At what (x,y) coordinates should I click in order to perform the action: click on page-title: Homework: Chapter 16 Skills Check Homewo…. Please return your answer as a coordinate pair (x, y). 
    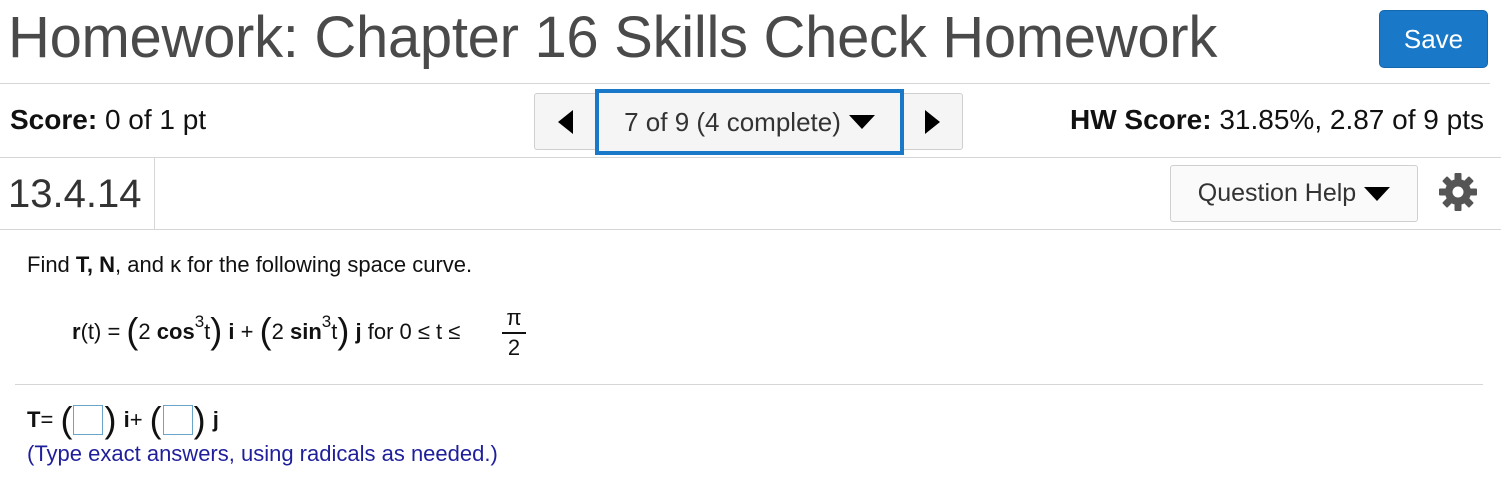
    Looking at the image, I should click on (613, 37).